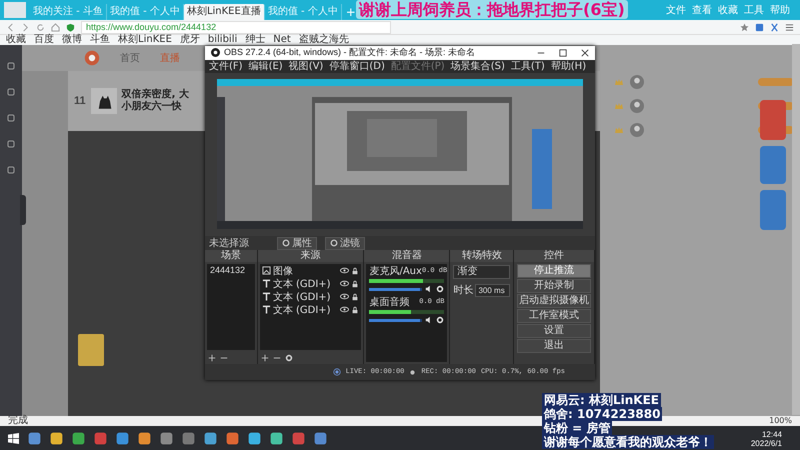  What do you see at coordinates (255, 40) in the screenshot?
I see `bookmark-link: 绅士` at bounding box center [255, 40].